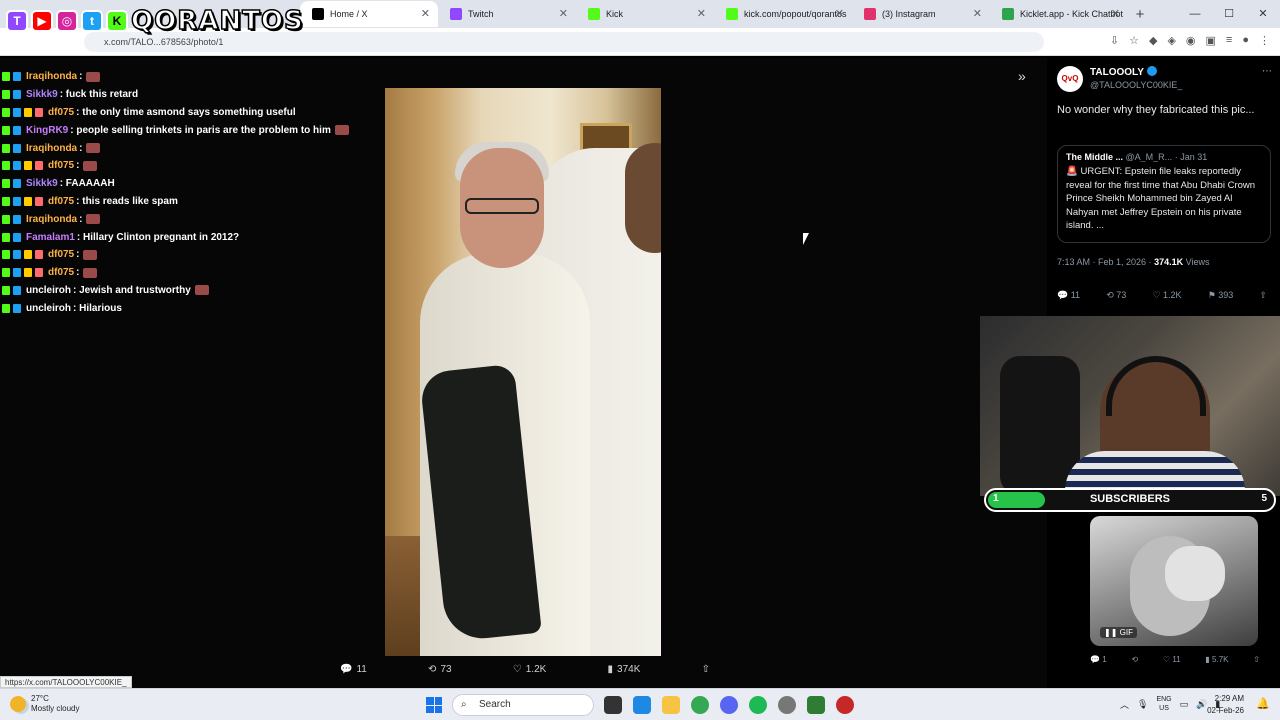 The width and height of the screenshot is (1280, 720). I want to click on chat-message: uncleiroh: Jewish and trustworthy, so click(192, 291).